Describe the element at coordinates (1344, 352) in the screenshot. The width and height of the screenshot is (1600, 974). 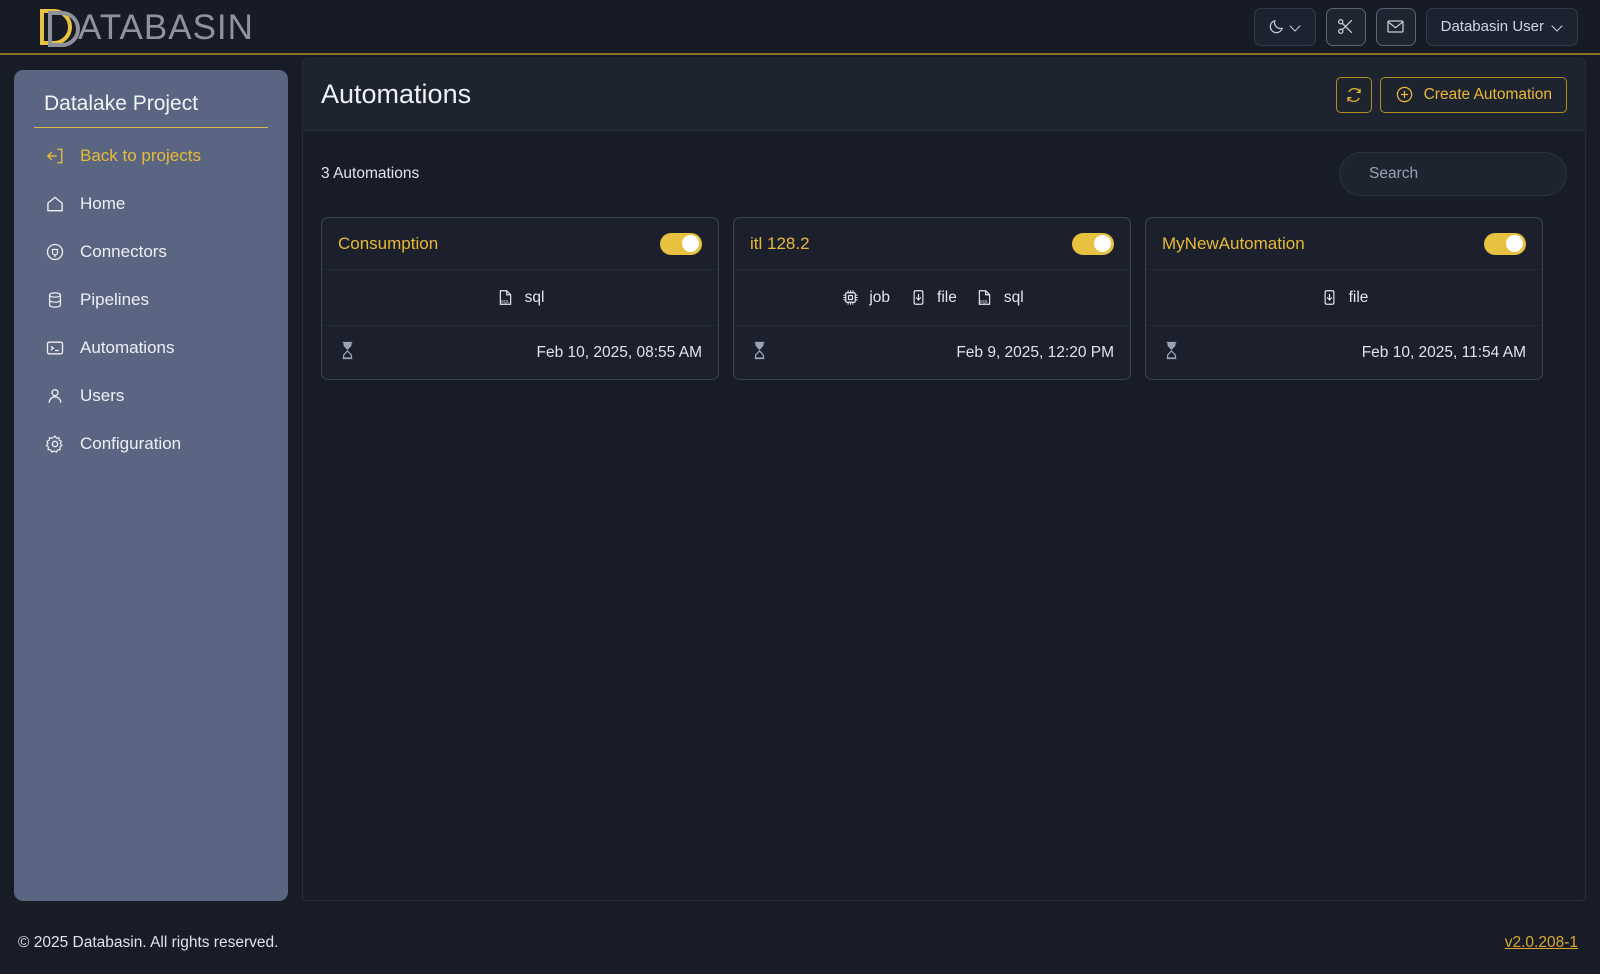
I see `card-footer: Feb 10, 2025, 11:54 AM` at that location.